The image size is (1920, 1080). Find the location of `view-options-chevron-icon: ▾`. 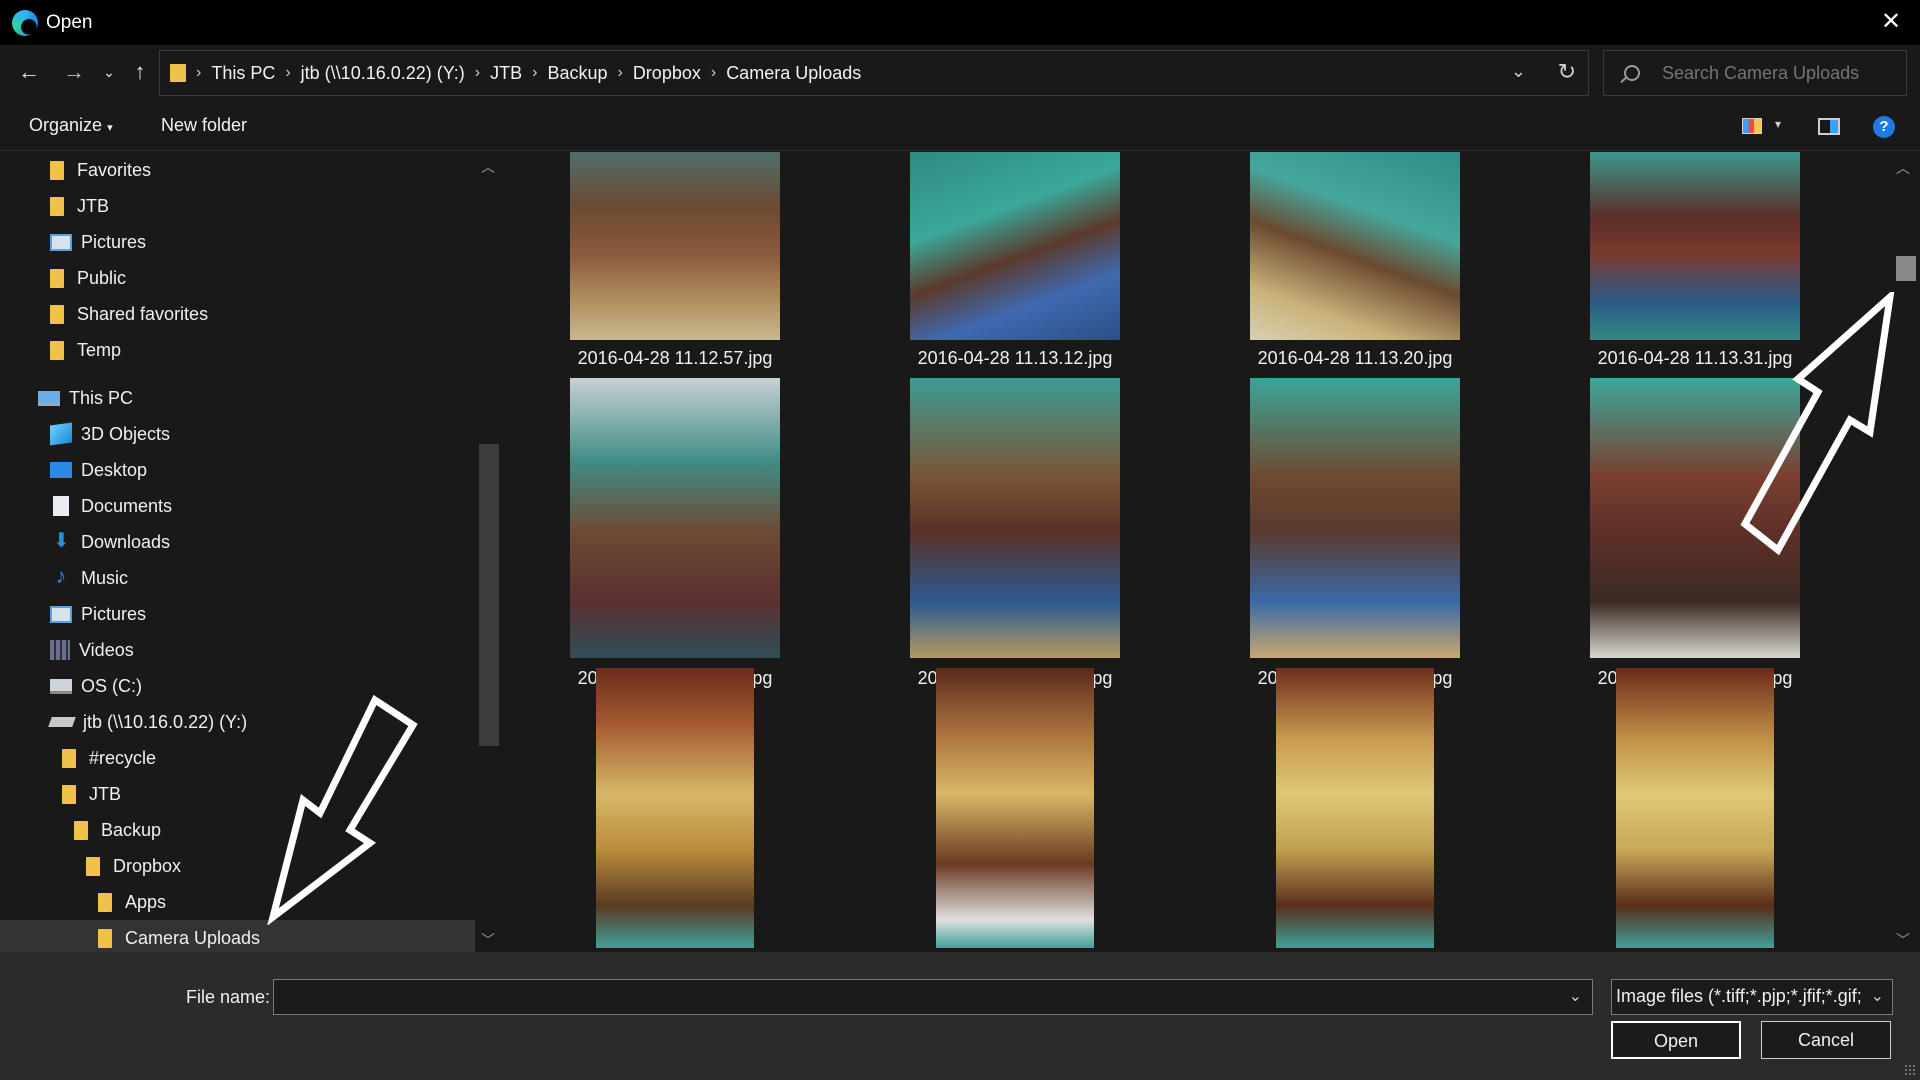

view-options-chevron-icon: ▾ is located at coordinates (1778, 124).